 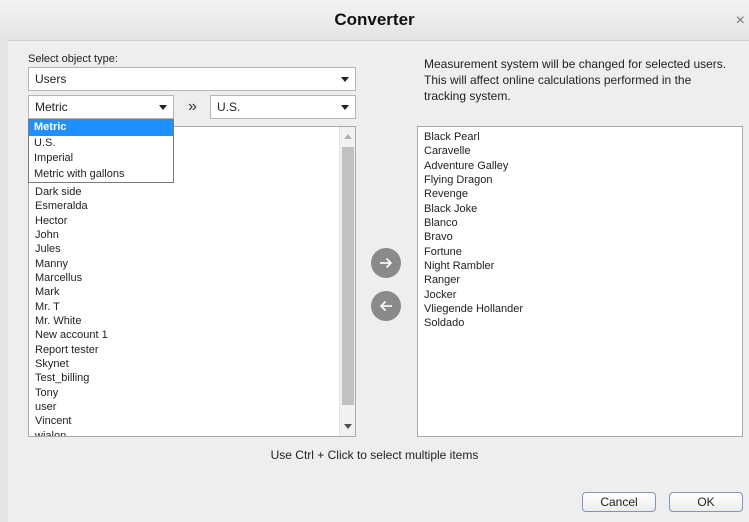 What do you see at coordinates (348, 136) in the screenshot?
I see `scroll-up-icon` at bounding box center [348, 136].